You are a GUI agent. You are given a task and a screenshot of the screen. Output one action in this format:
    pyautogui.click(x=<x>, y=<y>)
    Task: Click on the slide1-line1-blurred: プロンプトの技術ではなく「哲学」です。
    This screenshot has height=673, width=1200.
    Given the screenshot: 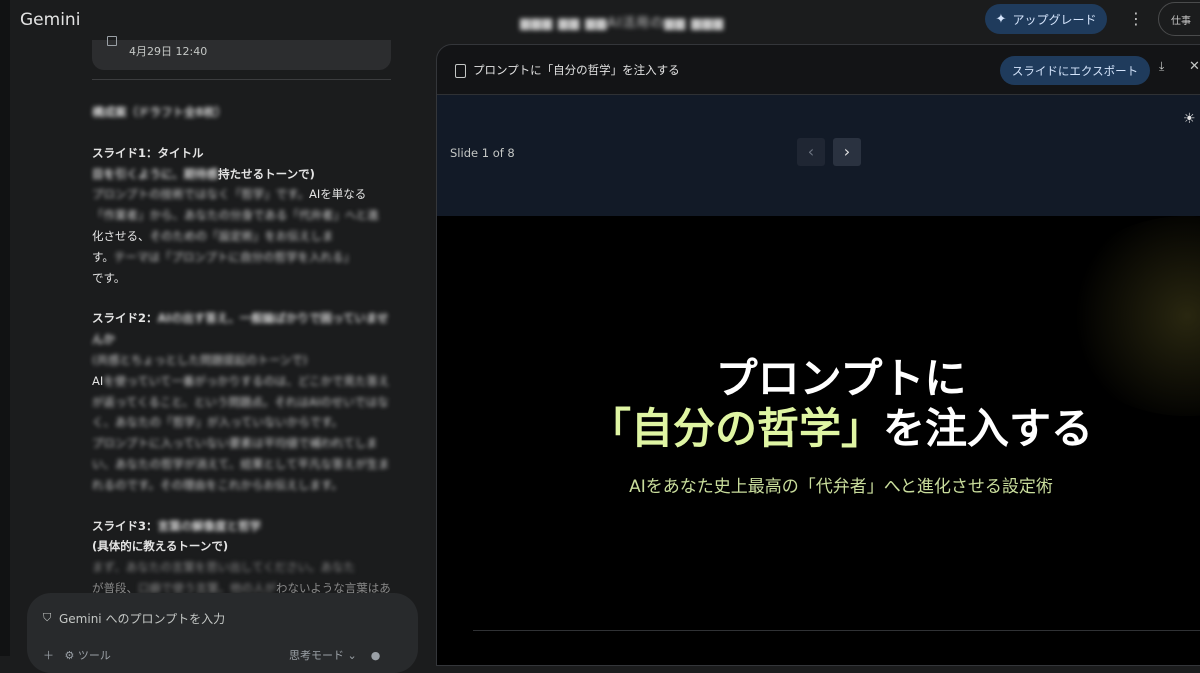 What is the action you would take?
    pyautogui.click(x=201, y=194)
    